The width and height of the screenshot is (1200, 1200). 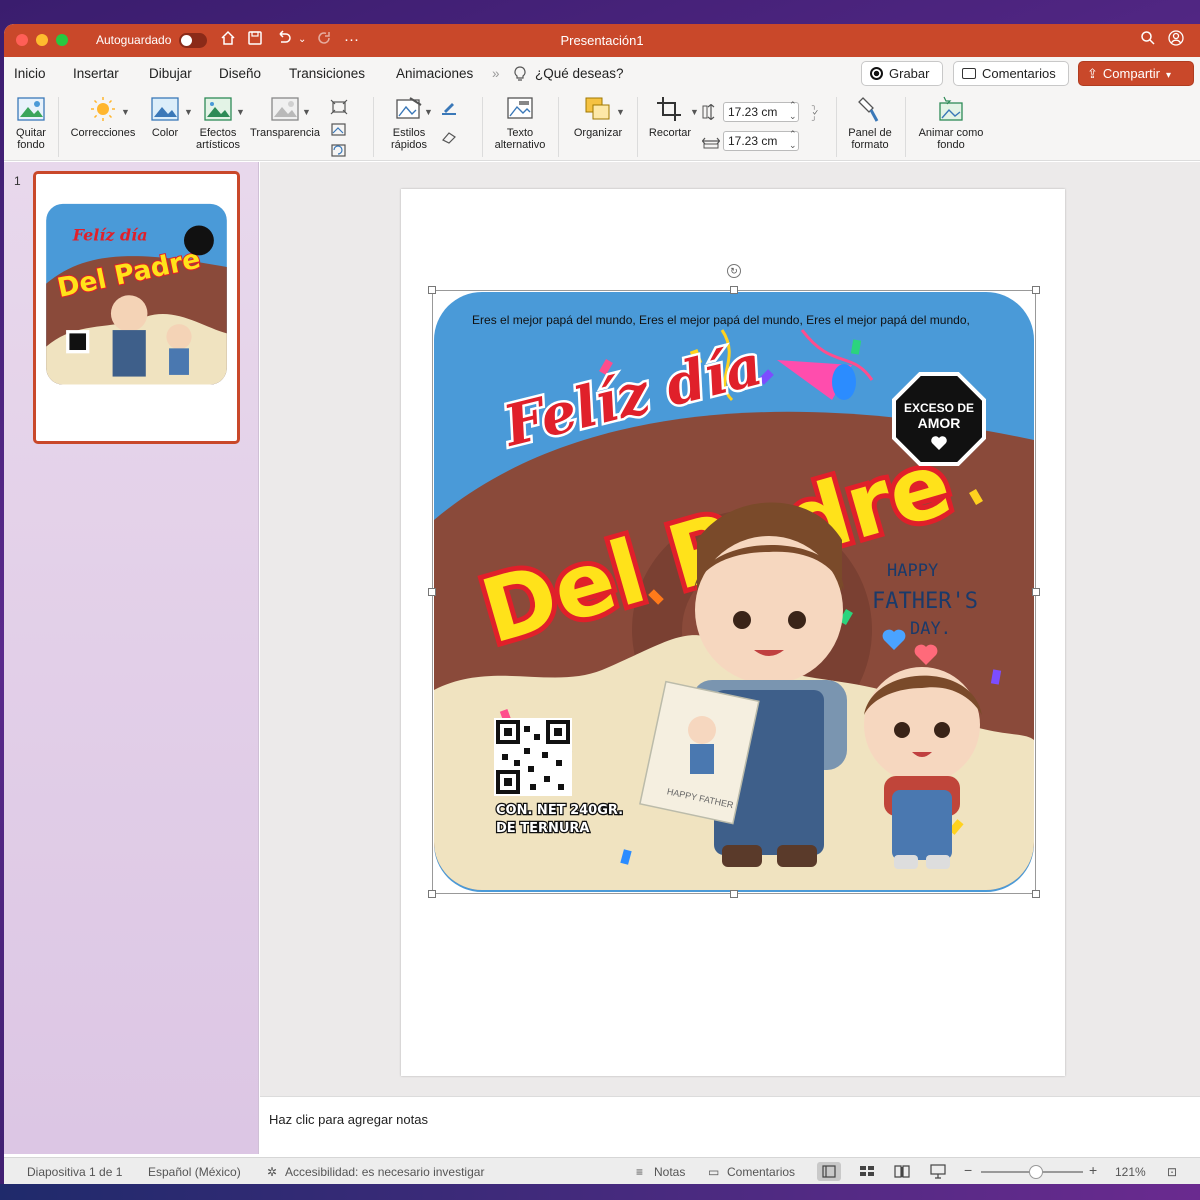 I want to click on zoom-slider-handle, so click(x=1036, y=1172).